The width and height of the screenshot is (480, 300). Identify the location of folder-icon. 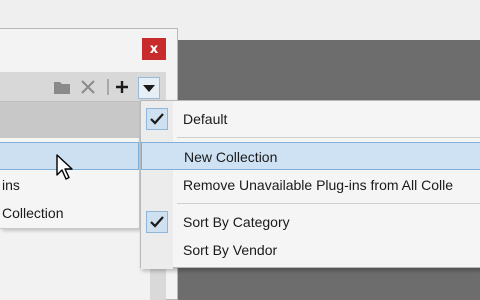
(62, 87).